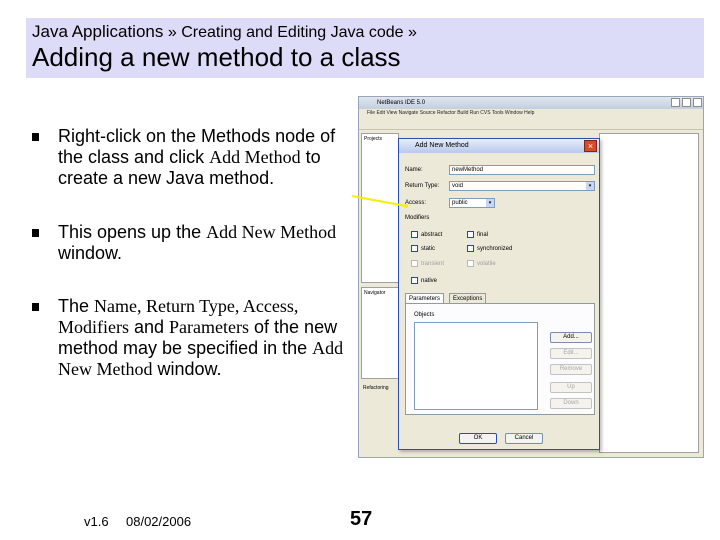 The width and height of the screenshot is (720, 540). I want to click on transient-checkbox: transient, so click(427, 264).